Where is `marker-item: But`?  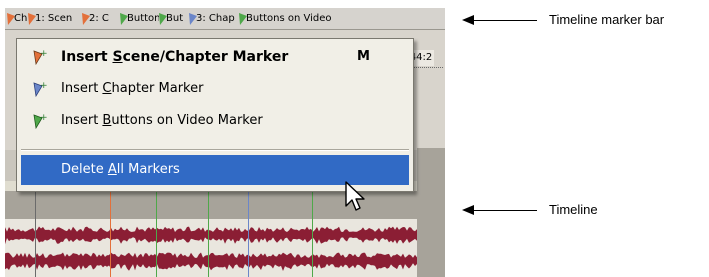
marker-item: But is located at coordinates (174, 19).